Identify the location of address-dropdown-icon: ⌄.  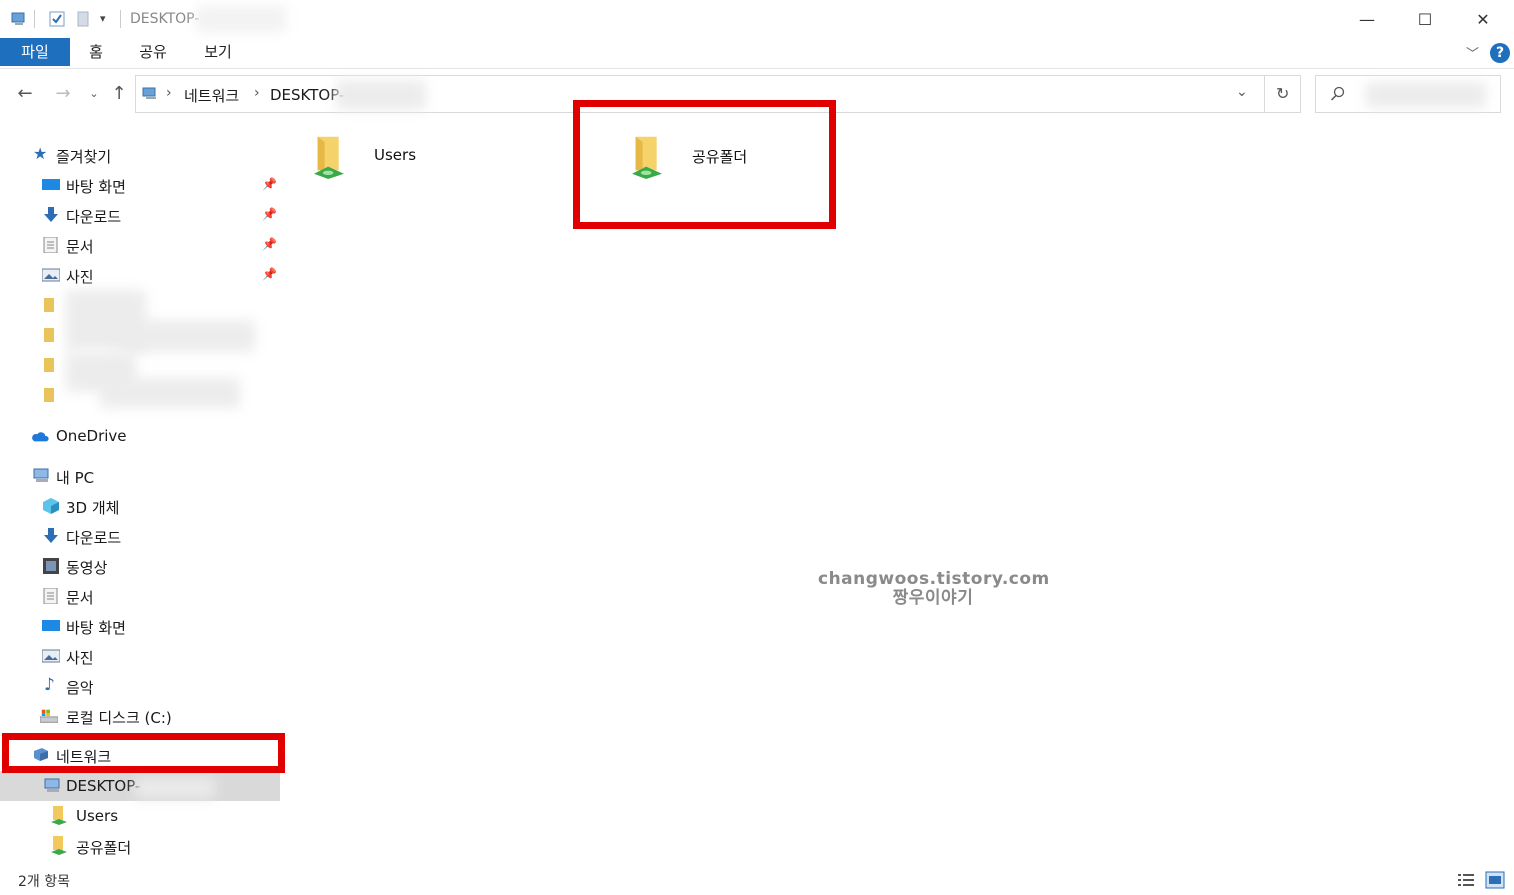
(1242, 92).